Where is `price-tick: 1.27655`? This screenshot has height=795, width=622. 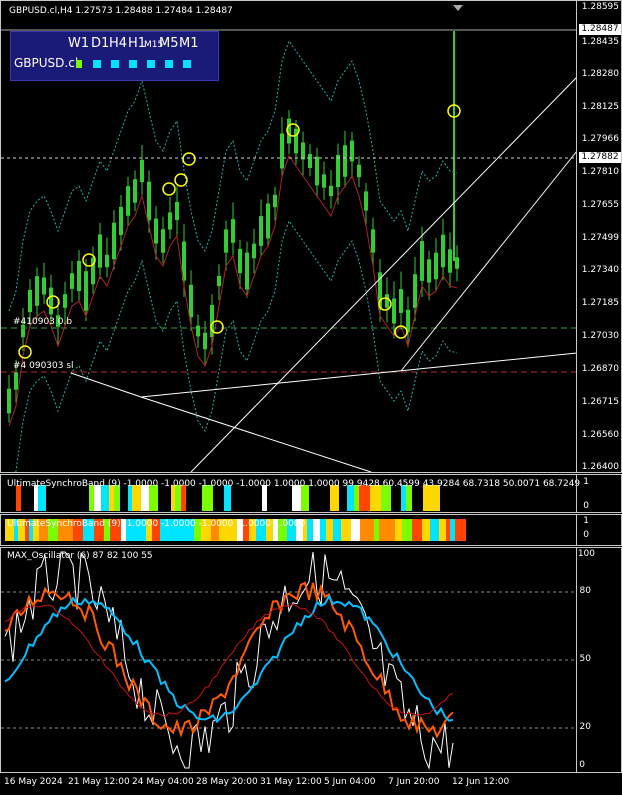 price-tick: 1.27655 is located at coordinates (600, 205).